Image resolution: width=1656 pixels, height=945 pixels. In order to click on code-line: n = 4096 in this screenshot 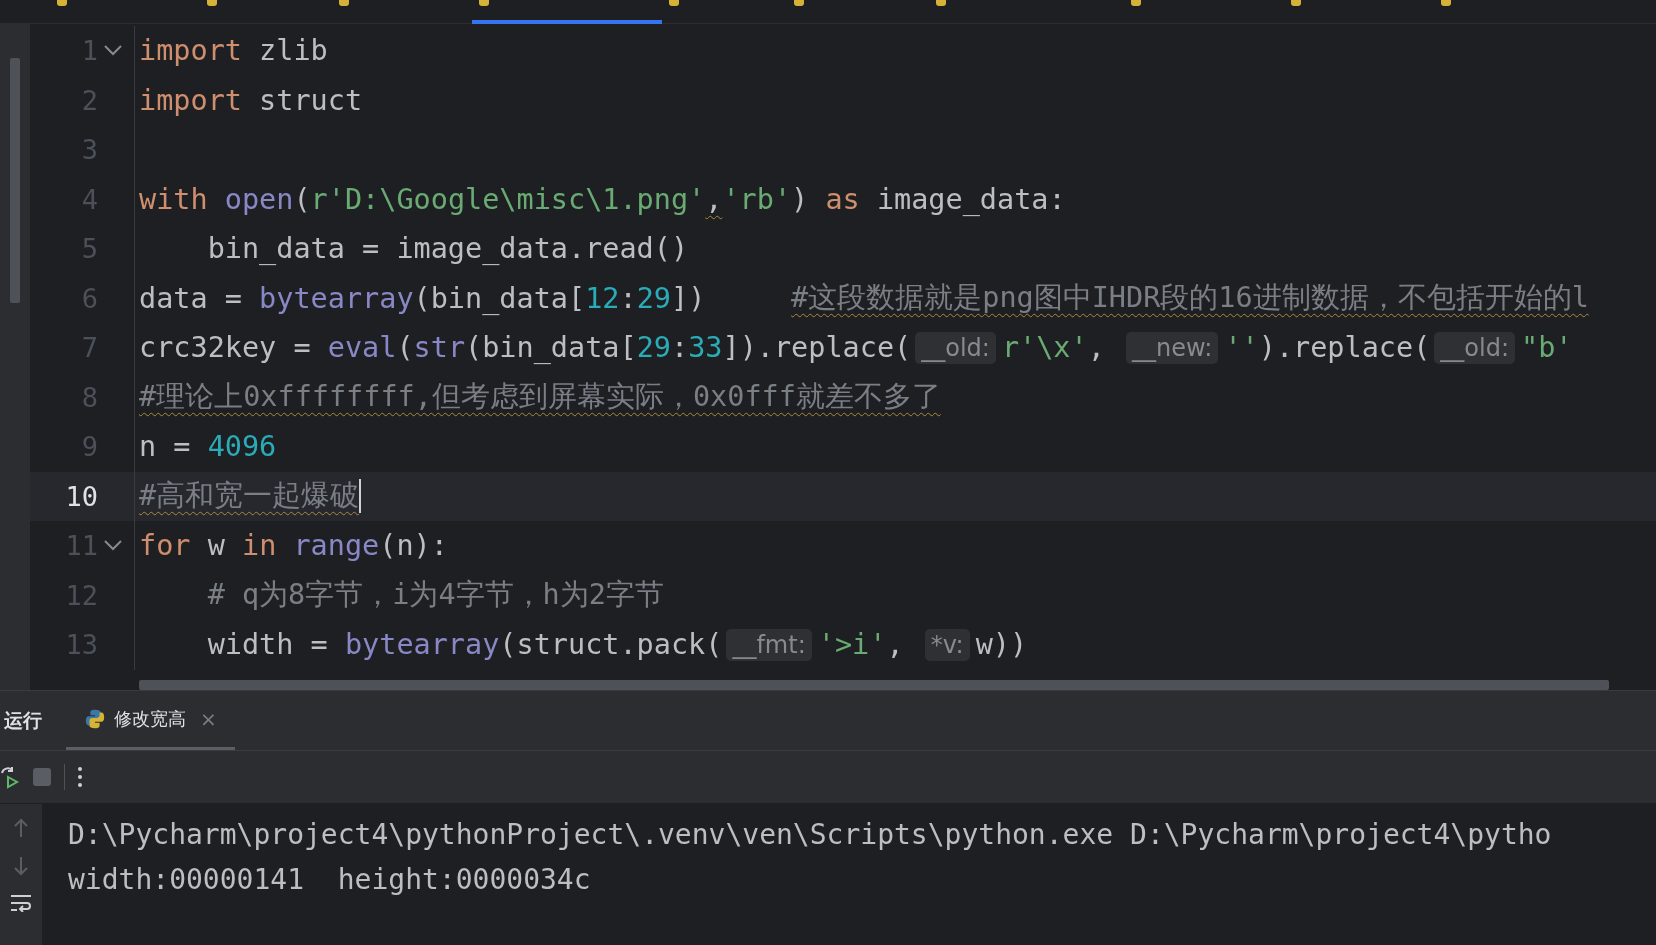, I will do `click(207, 447)`.